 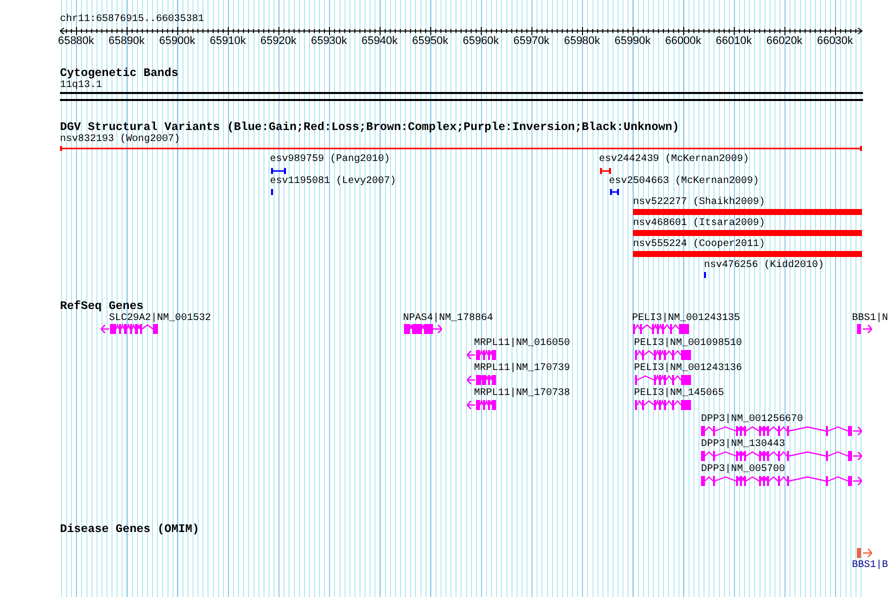 What do you see at coordinates (699, 224) in the screenshot?
I see `variant-label: nsv468601 (Itsara2009)` at bounding box center [699, 224].